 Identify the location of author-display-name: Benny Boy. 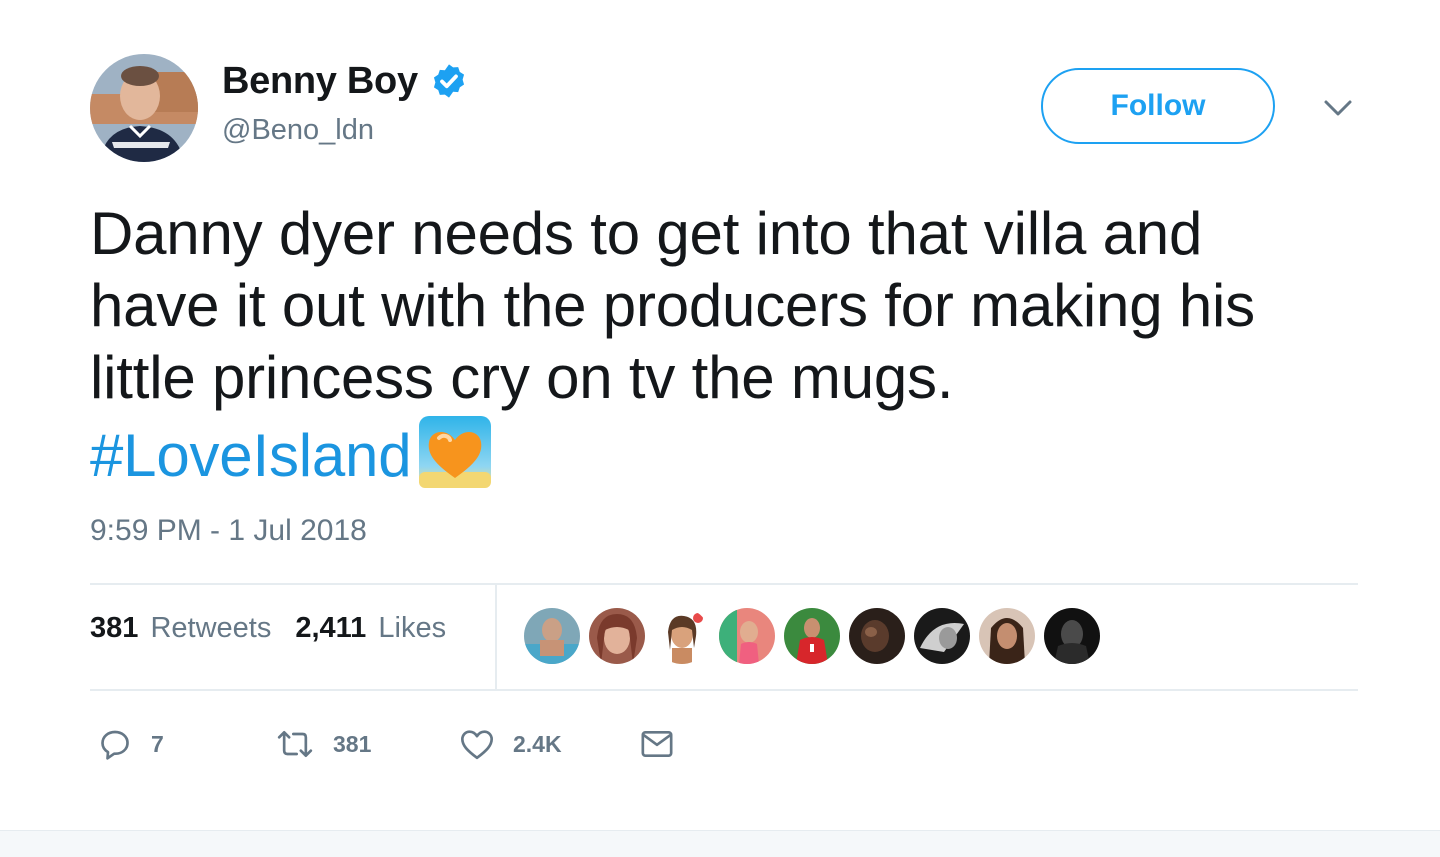
(320, 81).